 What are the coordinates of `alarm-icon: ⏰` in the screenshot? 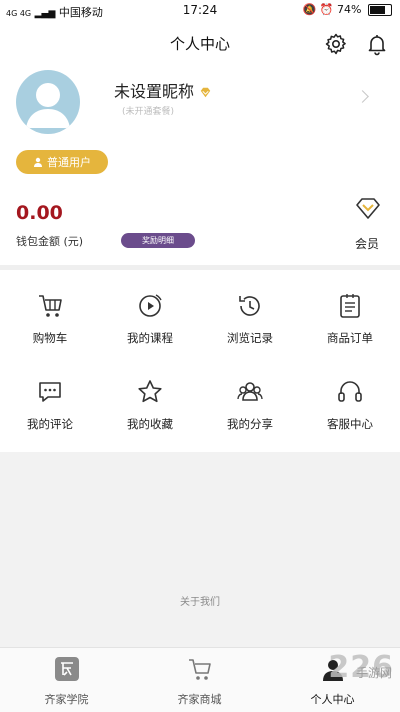 It's located at (326, 9).